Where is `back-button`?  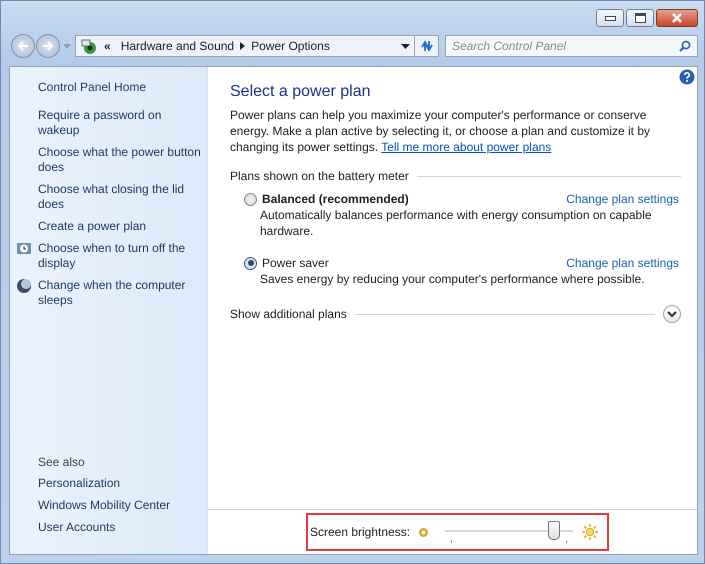 back-button is located at coordinates (23, 46).